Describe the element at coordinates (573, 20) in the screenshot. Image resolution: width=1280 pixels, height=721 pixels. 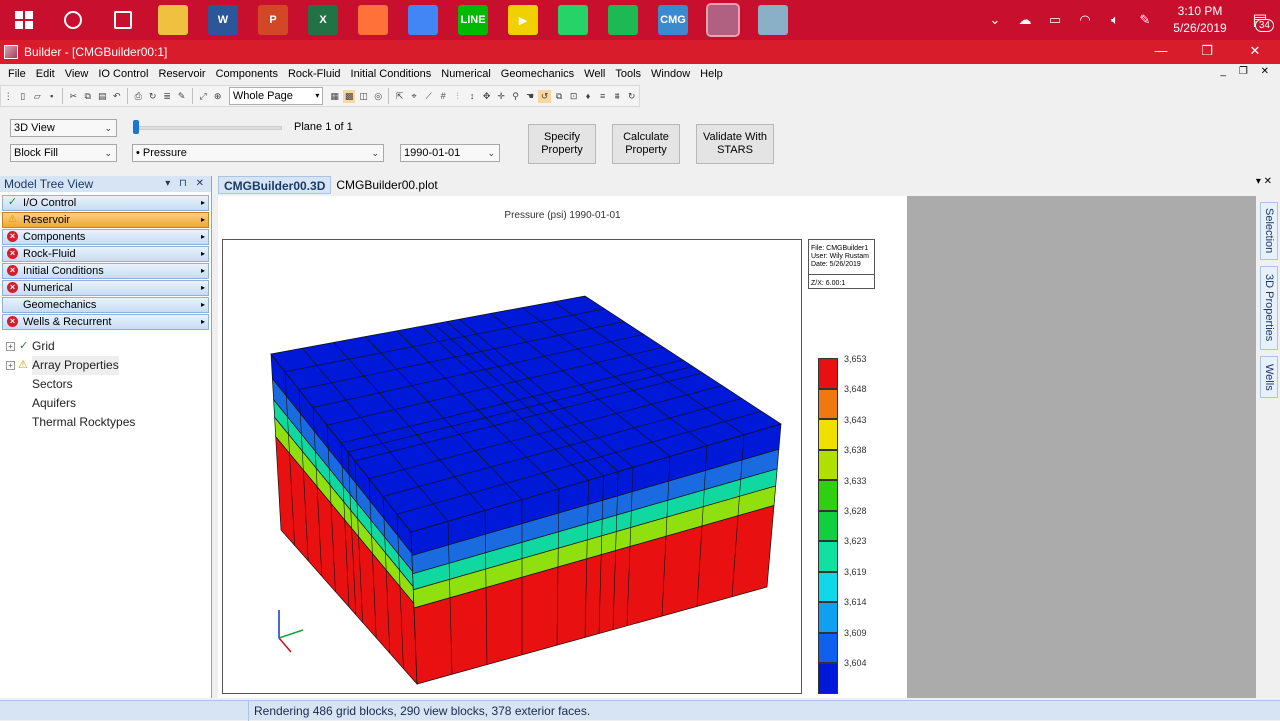
I see `whatsapp-icon` at that location.